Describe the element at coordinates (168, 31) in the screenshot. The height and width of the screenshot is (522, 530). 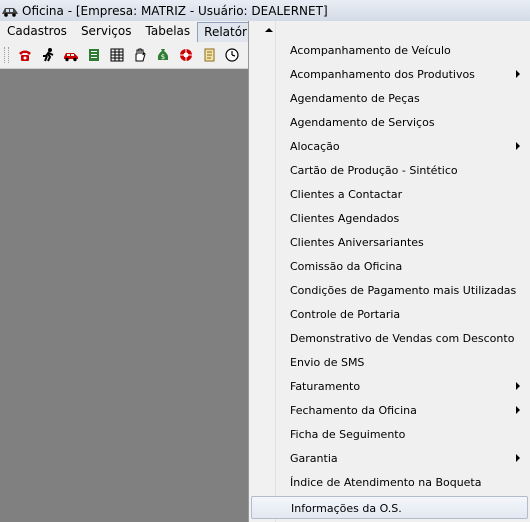
I see `menu-tabelas: Tabelas` at that location.